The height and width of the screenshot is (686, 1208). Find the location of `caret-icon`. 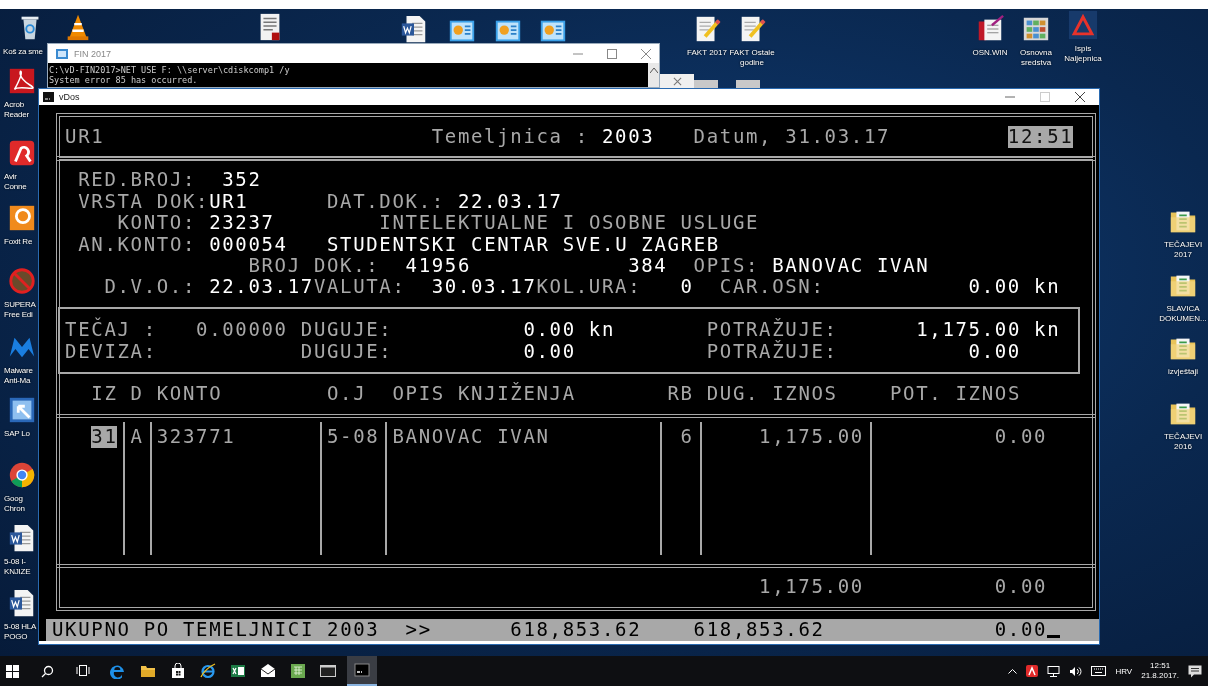

caret-icon is located at coordinates (653, 70).